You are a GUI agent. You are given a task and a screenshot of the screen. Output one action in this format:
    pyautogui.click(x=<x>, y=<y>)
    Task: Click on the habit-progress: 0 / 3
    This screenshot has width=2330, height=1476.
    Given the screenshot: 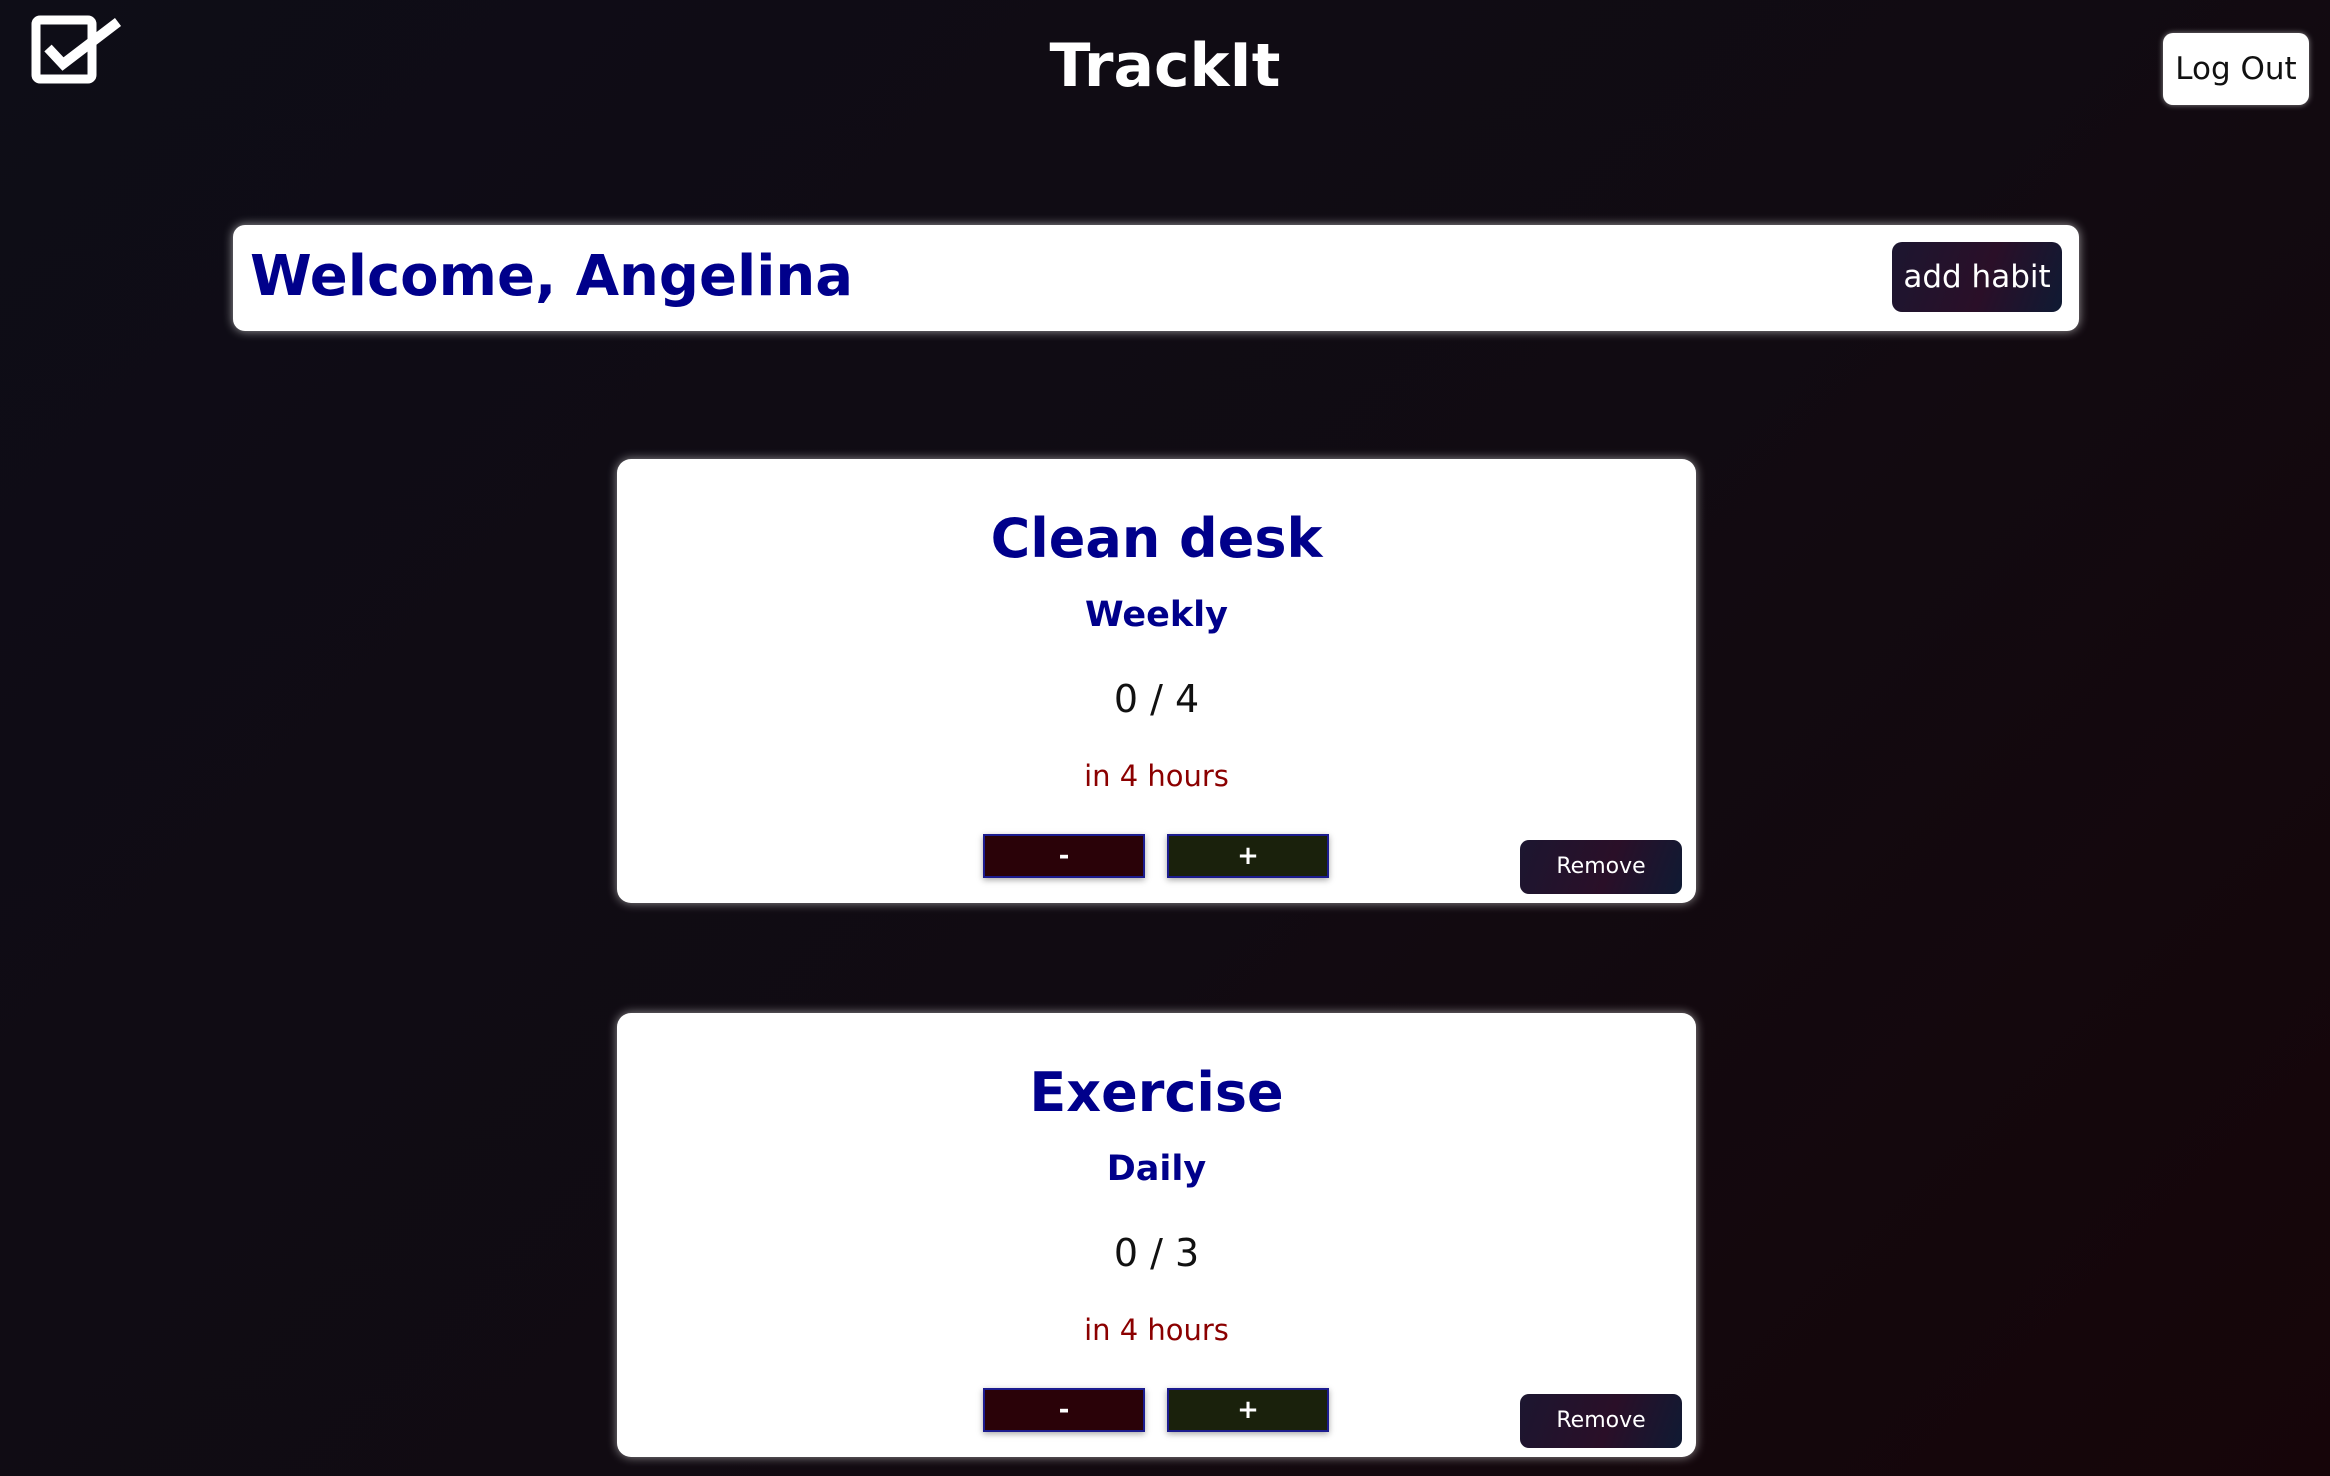 What is the action you would take?
    pyautogui.click(x=1156, y=1253)
    